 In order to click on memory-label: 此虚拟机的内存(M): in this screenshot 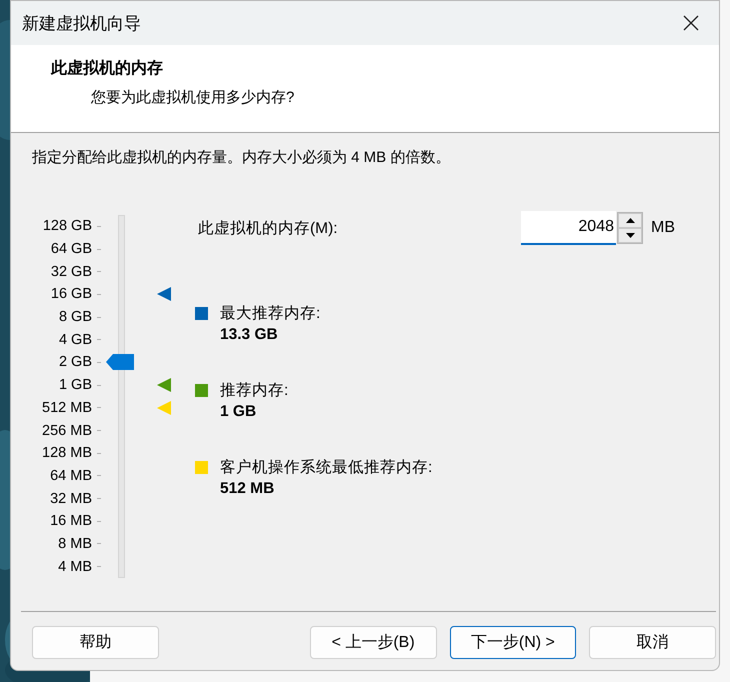, I will do `click(267, 228)`.